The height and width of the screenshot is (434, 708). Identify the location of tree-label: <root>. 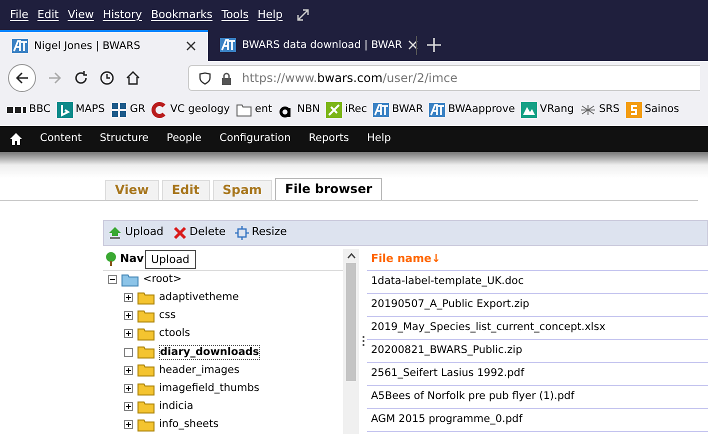
(162, 280).